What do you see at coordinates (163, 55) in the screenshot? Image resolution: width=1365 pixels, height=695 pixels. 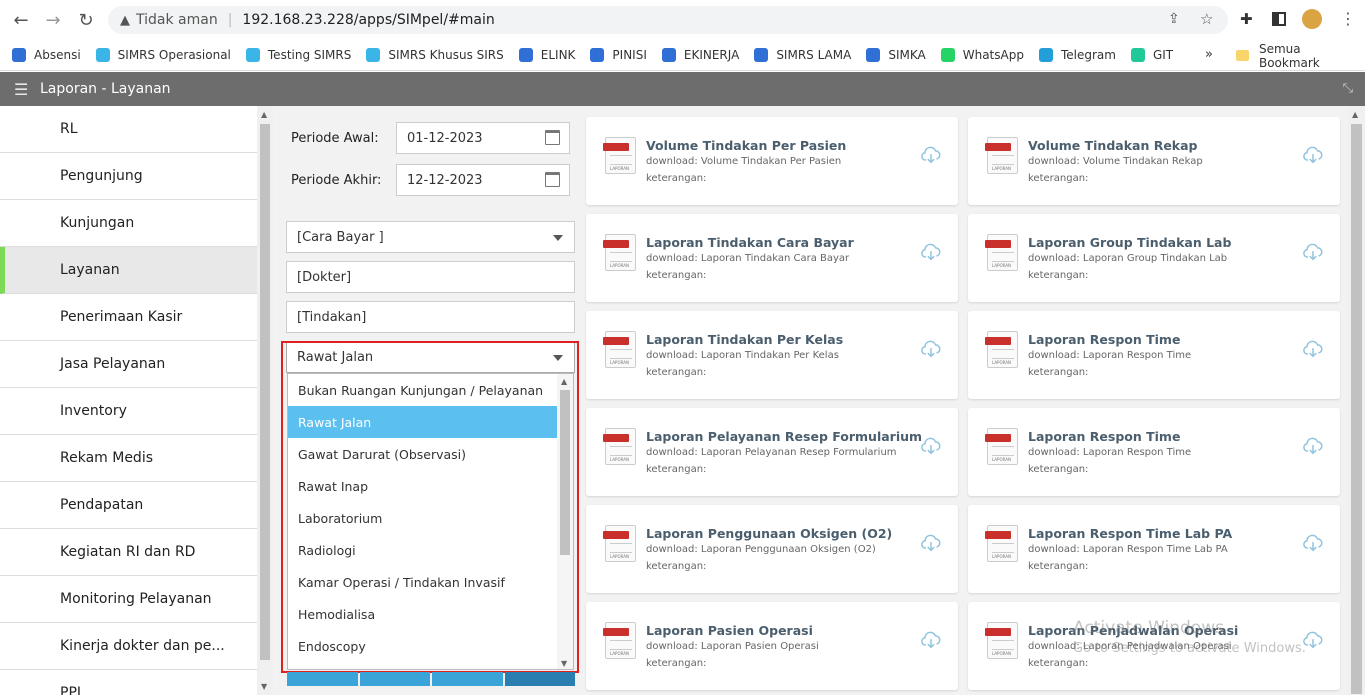 I see `bookmark-item: SIMRS Operasional` at bounding box center [163, 55].